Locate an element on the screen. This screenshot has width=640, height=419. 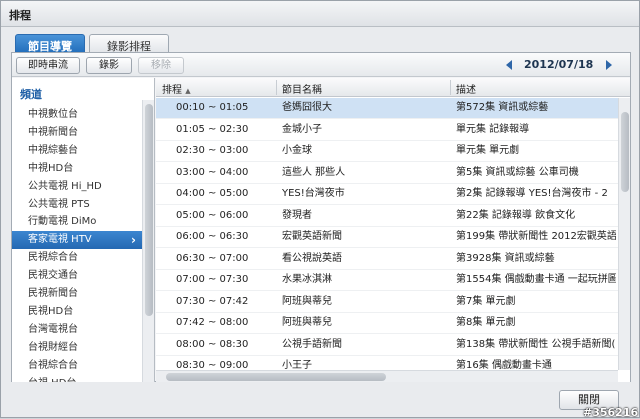
channel-item: 中視HD台 is located at coordinates (77, 169).